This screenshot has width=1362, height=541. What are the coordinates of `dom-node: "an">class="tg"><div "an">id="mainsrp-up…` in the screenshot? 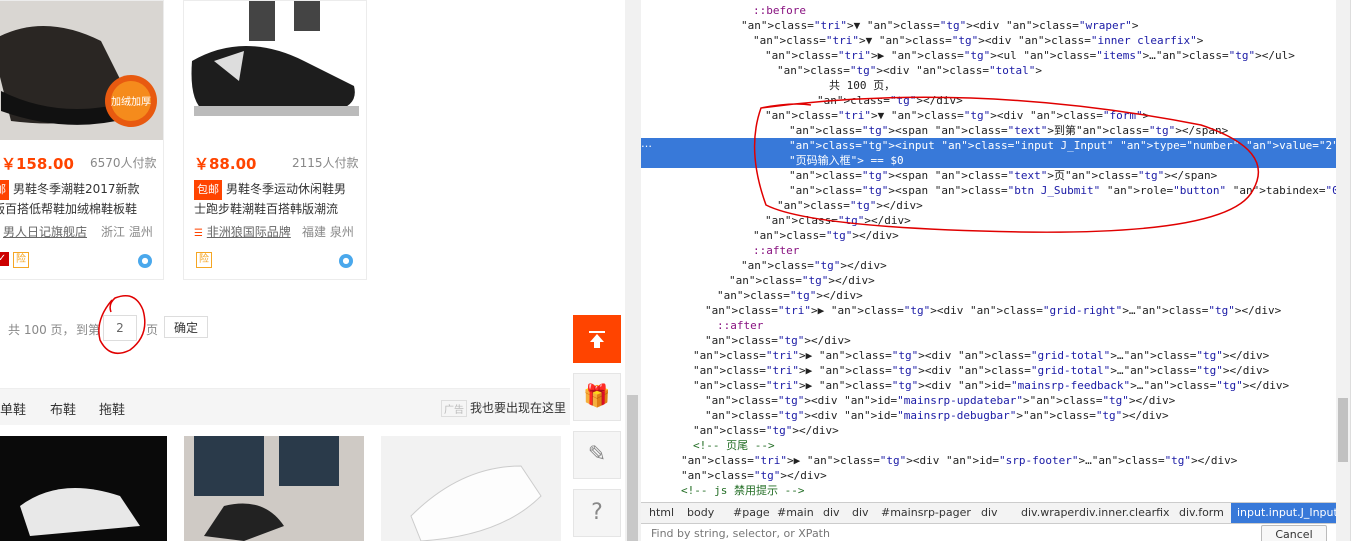 It's located at (988, 400).